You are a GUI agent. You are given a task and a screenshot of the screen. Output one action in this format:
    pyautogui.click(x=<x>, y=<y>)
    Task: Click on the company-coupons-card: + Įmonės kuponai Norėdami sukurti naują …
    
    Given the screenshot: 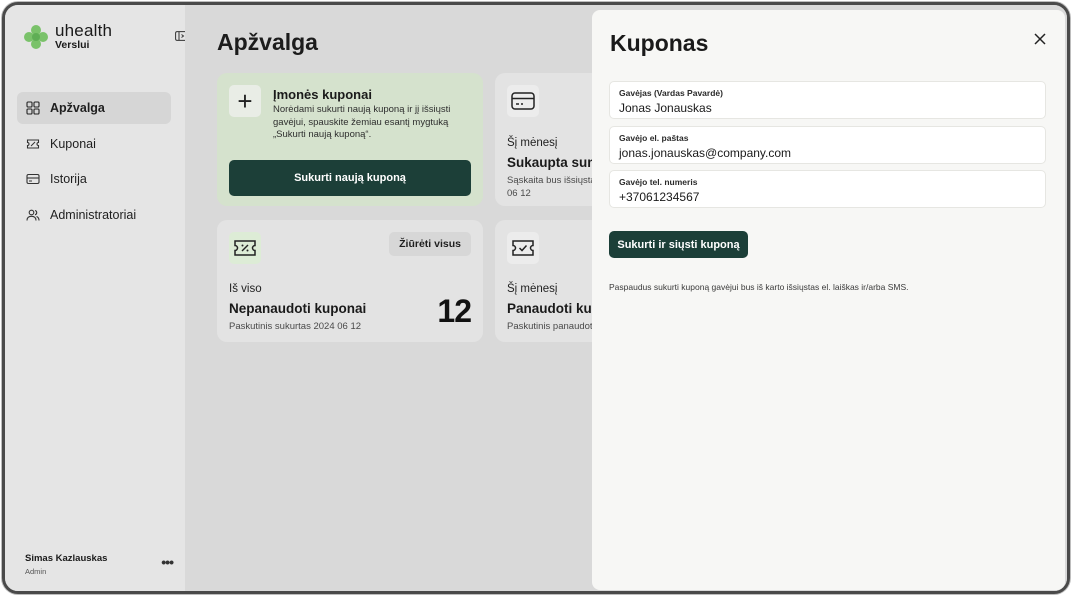 What is the action you would take?
    pyautogui.click(x=350, y=139)
    